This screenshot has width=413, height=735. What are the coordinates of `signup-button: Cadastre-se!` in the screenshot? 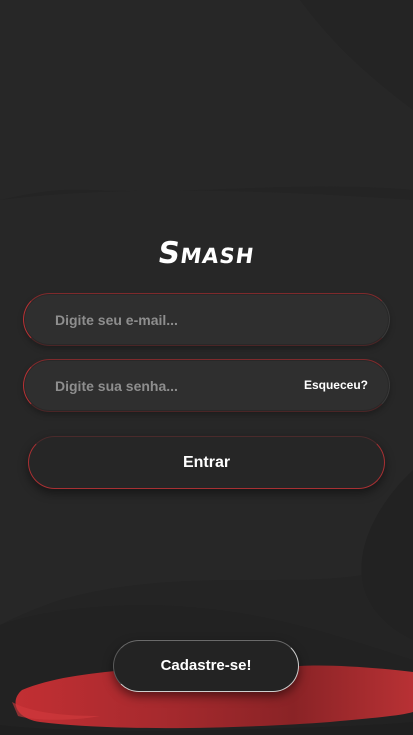 It's located at (206, 666).